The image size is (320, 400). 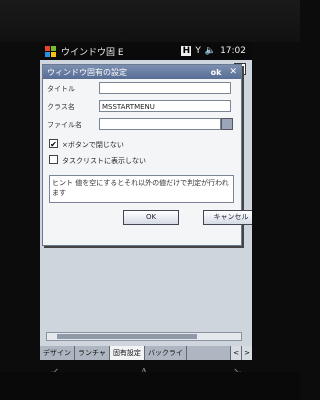 I want to click on no-close-label: ×ボタンで閉じない, so click(x=93, y=145).